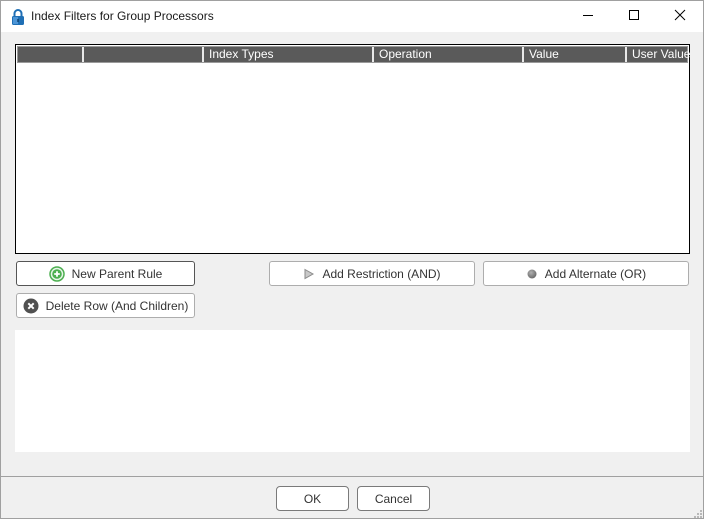 This screenshot has height=519, width=704. Describe the element at coordinates (117, 305) in the screenshot. I see `delete-row-label: Delete Row (And Children)` at that location.